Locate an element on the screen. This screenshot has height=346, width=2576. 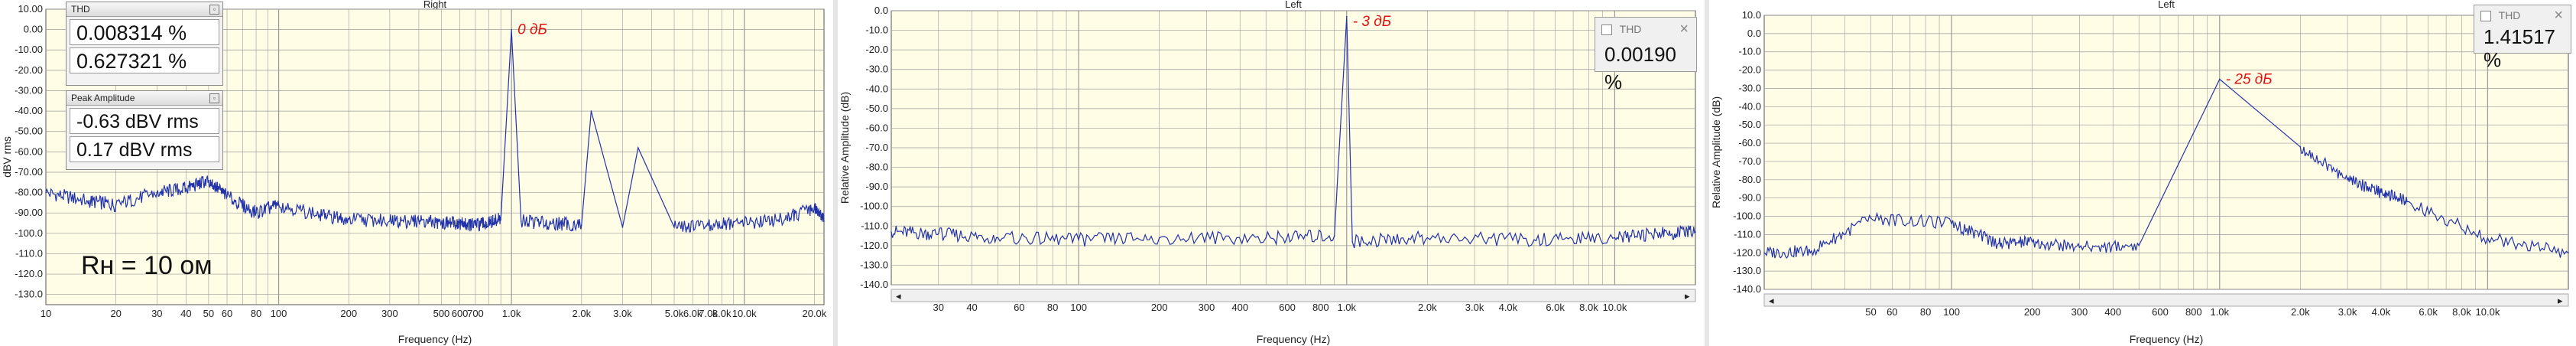
thd-meter-floating-2: THD × 1.41517 % is located at coordinates (2522, 38).